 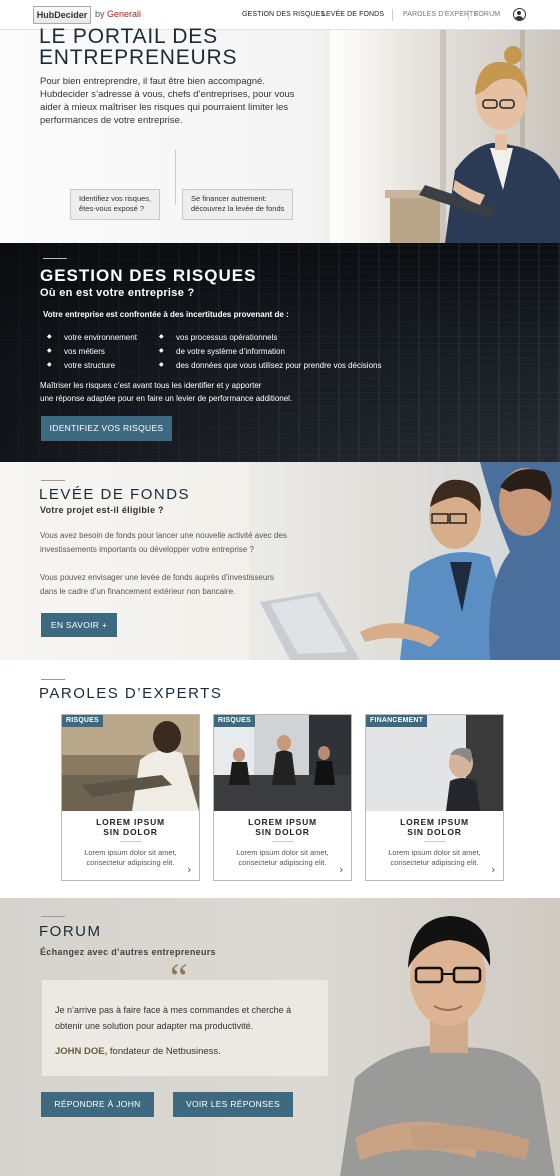 What do you see at coordinates (440, 14) in the screenshot?
I see `nav-paroles-experts: PAROLES D'EXPERTS` at bounding box center [440, 14].